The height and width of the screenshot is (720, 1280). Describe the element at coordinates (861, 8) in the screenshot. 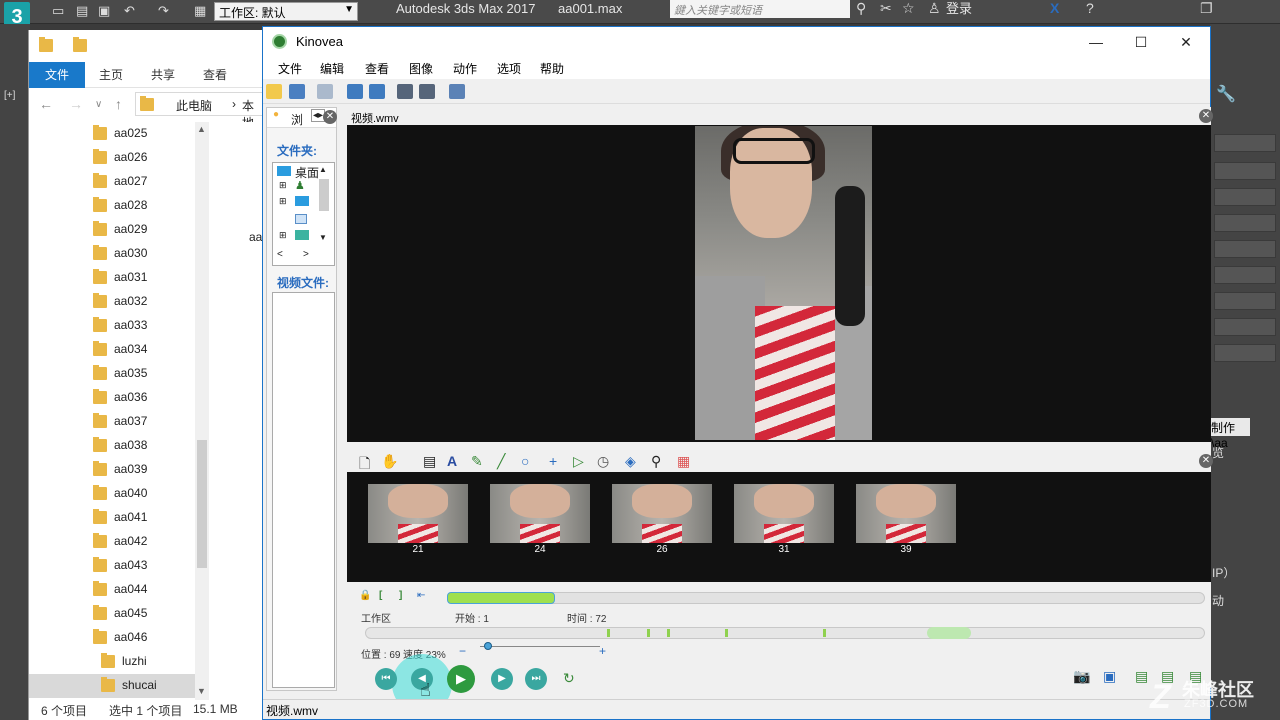

I see `binoculars-icon: ⚲` at that location.